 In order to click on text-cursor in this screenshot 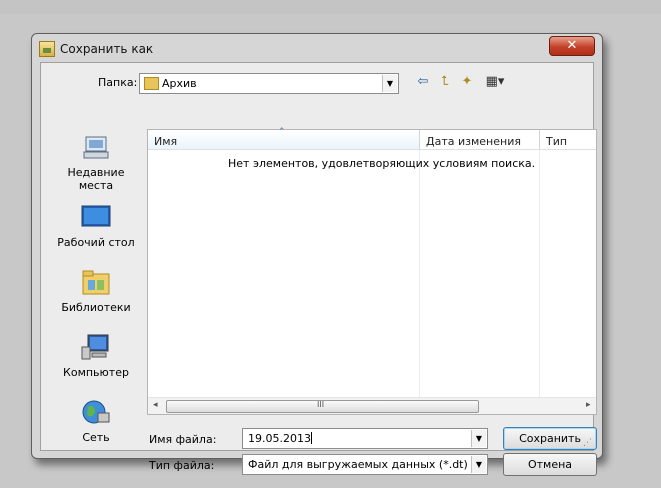, I will do `click(311, 438)`.